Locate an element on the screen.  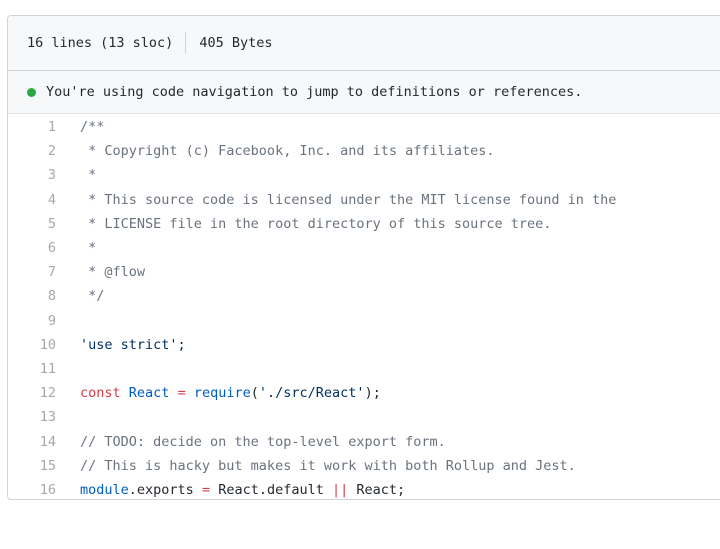
line-number: 5 is located at coordinates (44, 224).